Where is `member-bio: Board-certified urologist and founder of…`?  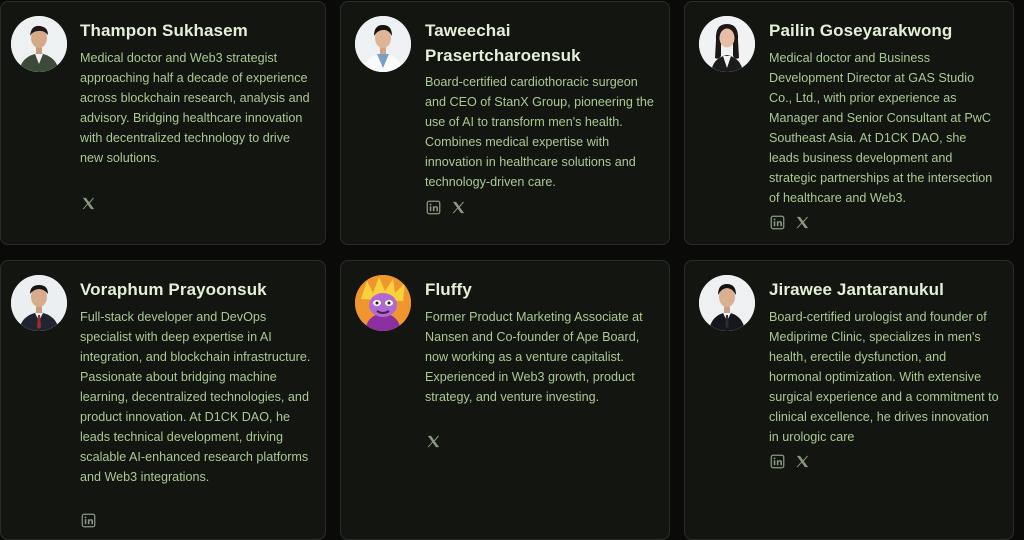 member-bio: Board-certified urologist and founder of… is located at coordinates (884, 377).